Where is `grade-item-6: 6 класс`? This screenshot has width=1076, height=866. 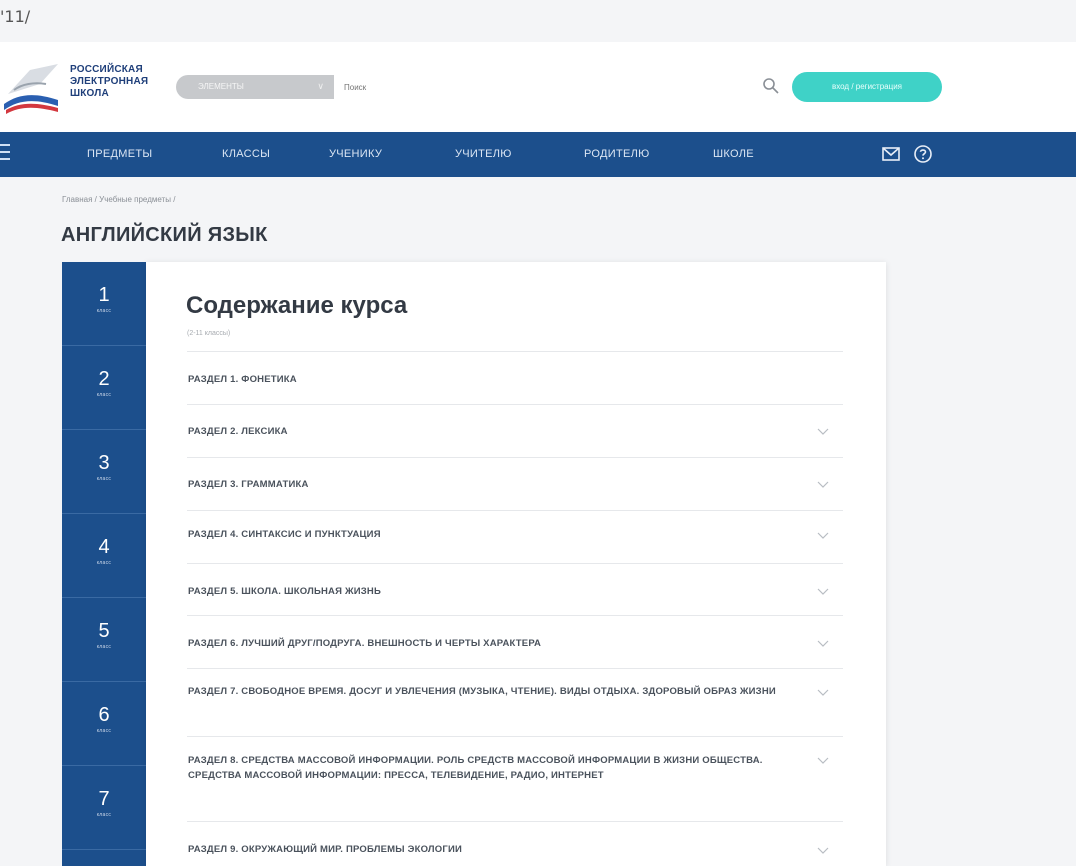
grade-item-6: 6 класс is located at coordinates (104, 724).